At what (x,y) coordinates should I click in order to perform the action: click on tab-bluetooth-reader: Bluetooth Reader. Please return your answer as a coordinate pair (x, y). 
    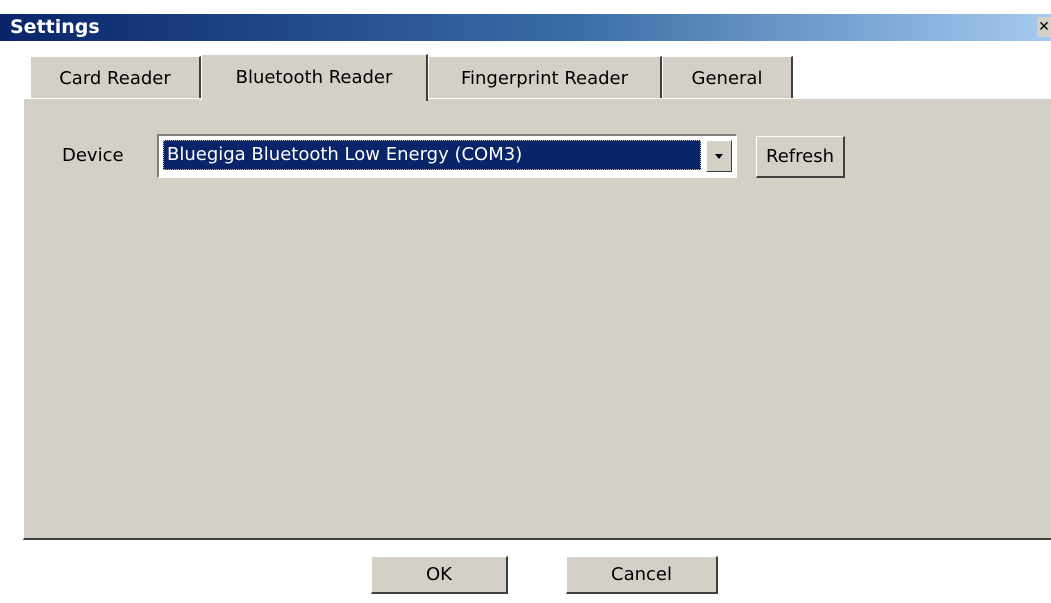
    Looking at the image, I should click on (314, 77).